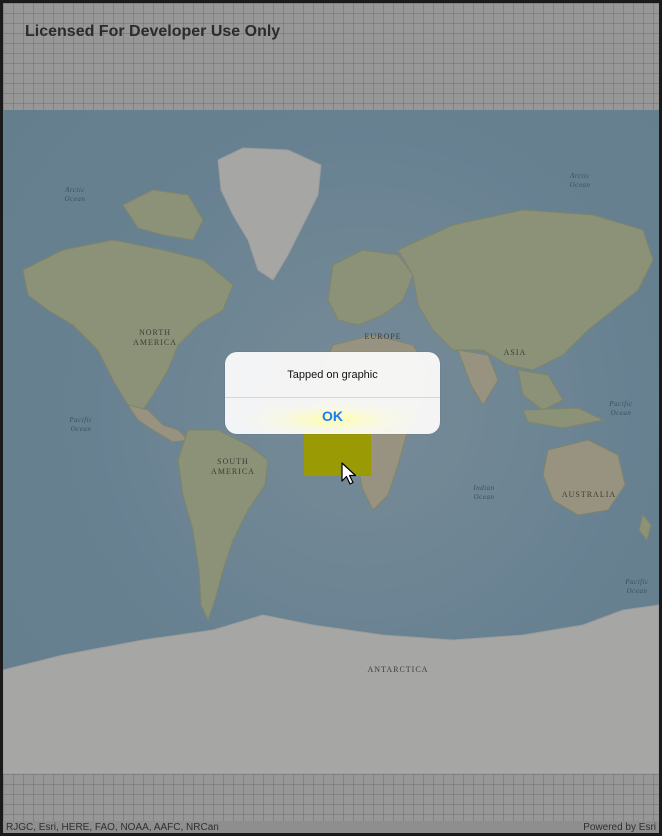 This screenshot has height=836, width=662. What do you see at coordinates (332, 393) in the screenshot?
I see `alert-dialog: Tapped on graphic OK` at bounding box center [332, 393].